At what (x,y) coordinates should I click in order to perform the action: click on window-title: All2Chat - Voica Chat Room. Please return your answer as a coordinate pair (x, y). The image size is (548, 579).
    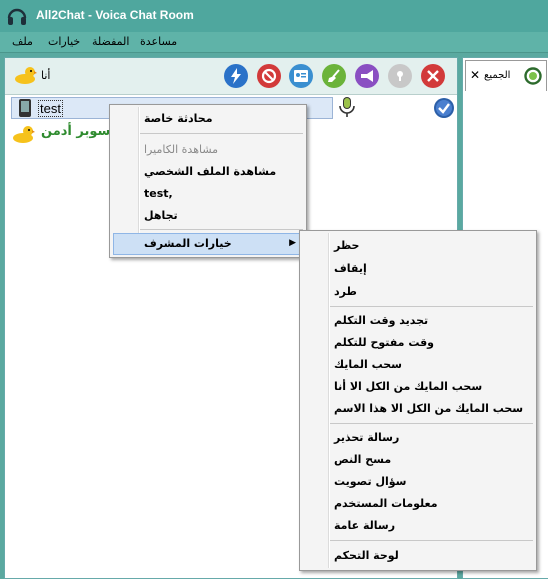
    Looking at the image, I should click on (115, 15).